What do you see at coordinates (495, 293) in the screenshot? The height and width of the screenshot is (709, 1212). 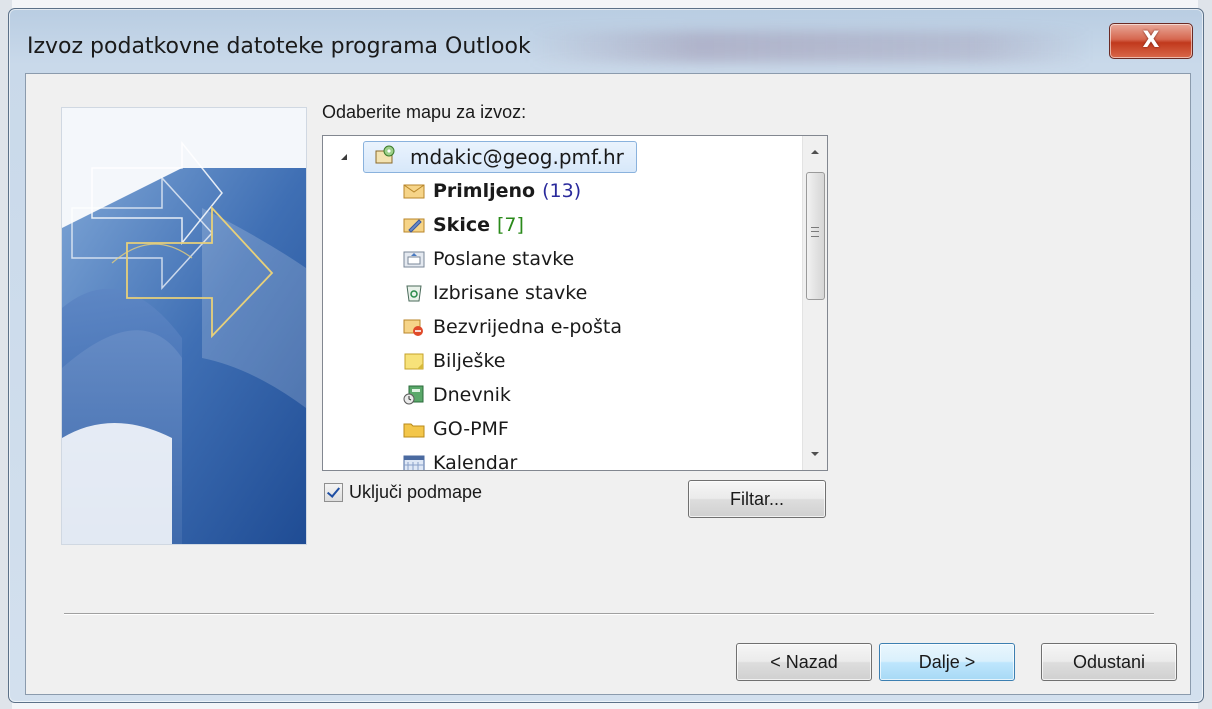 I see `tree-item-izbrisane-stavke: Izbrisane stavke` at bounding box center [495, 293].